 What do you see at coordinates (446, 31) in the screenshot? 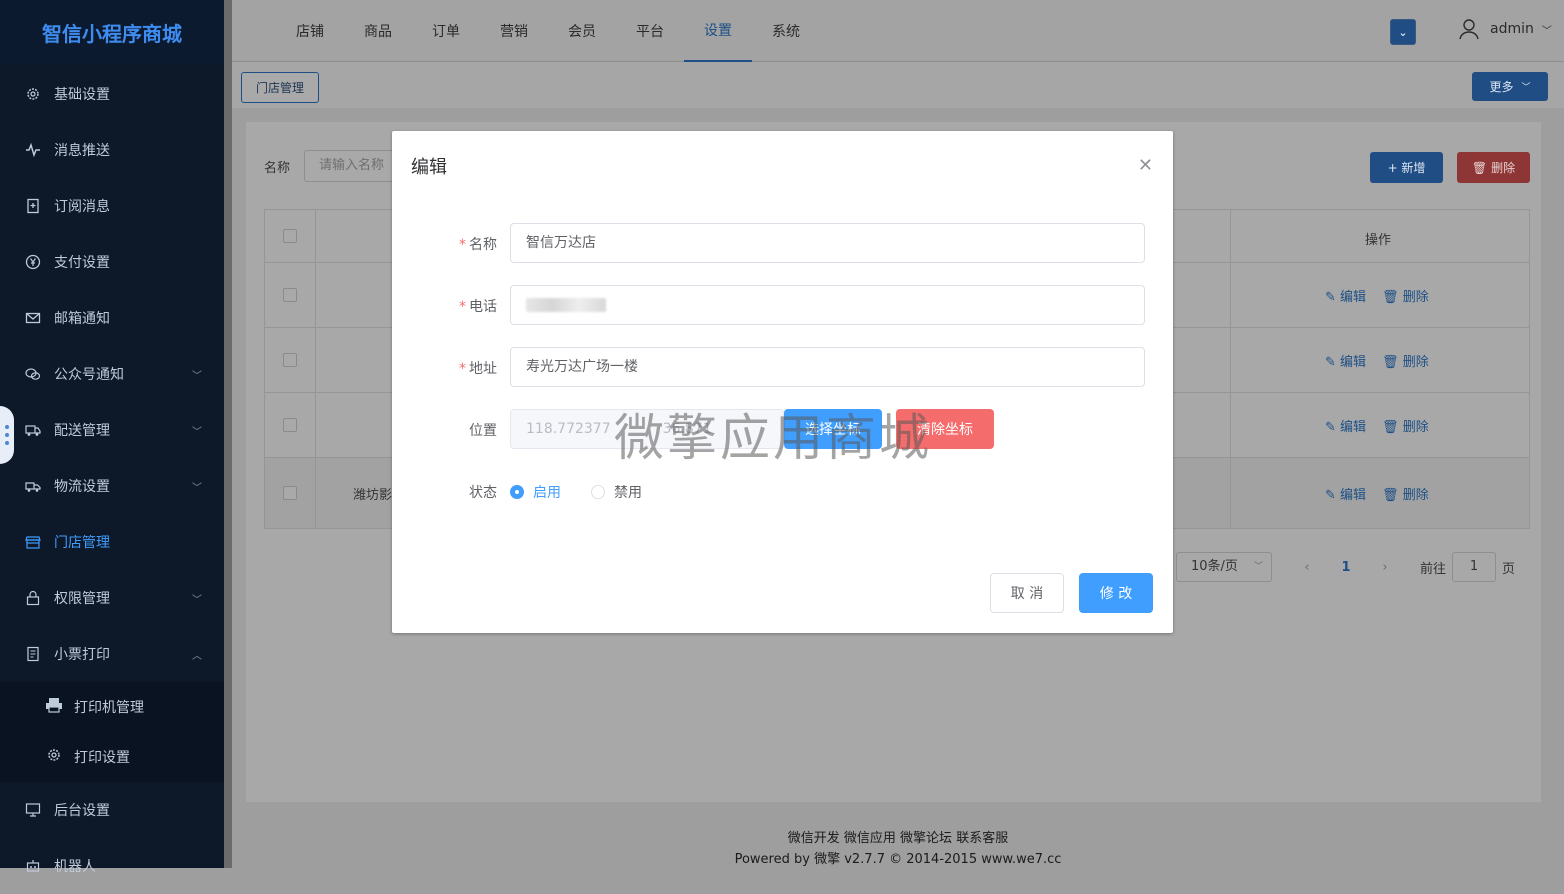
I see `tab-orders: 订单` at bounding box center [446, 31].